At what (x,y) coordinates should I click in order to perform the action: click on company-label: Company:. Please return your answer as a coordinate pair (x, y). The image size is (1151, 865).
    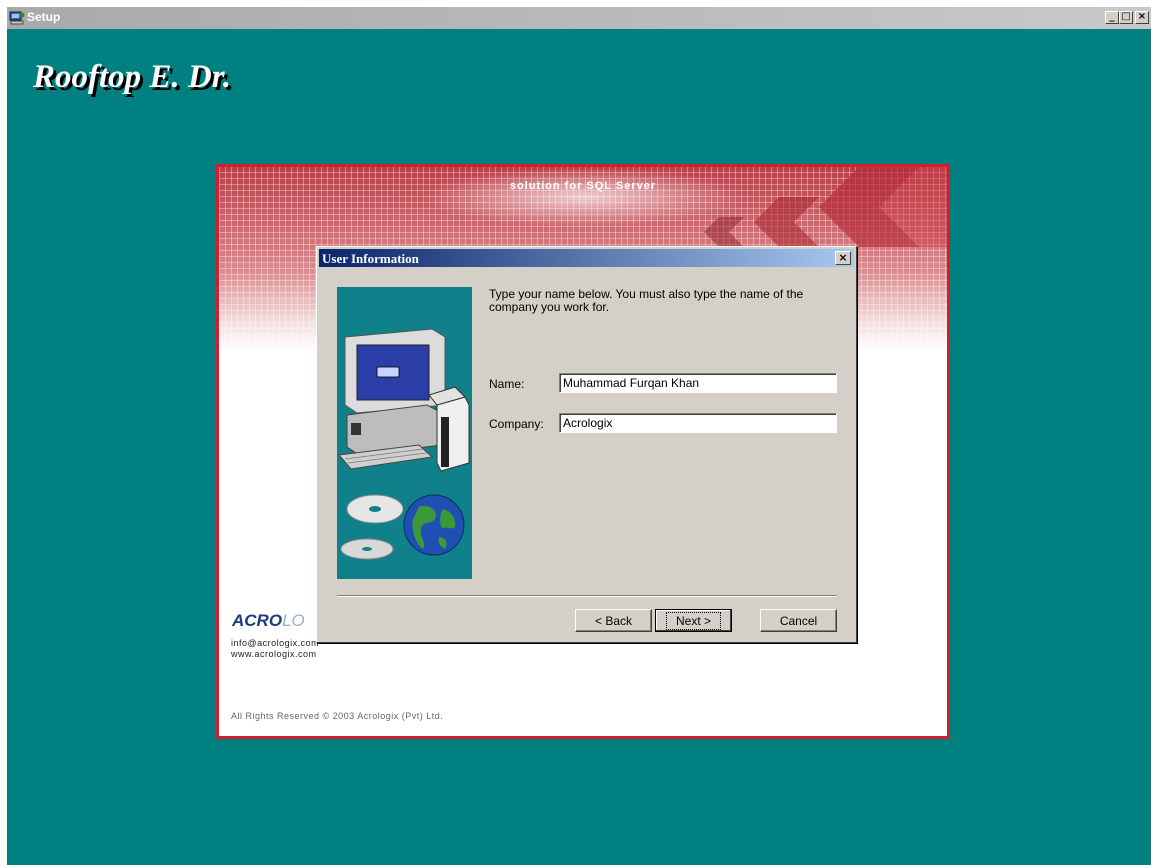
    Looking at the image, I should click on (516, 424).